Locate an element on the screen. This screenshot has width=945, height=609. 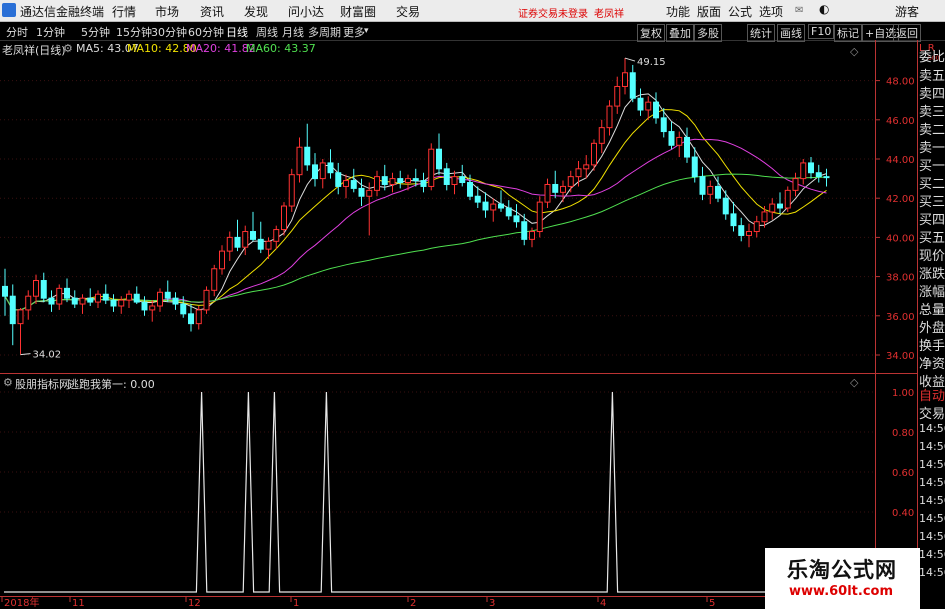
panel-turnover: 换手 is located at coordinates (932, 346).